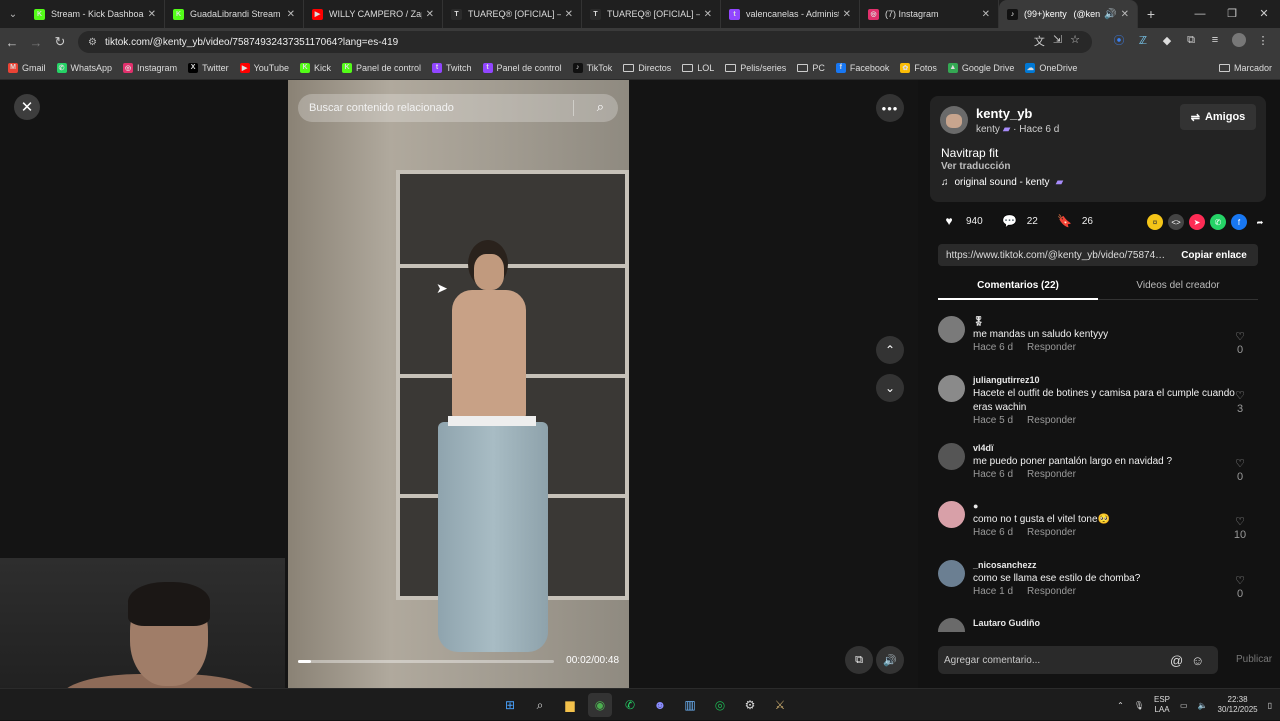 Image resolution: width=1280 pixels, height=721 pixels. What do you see at coordinates (381, 67) in the screenshot?
I see `bookmark-item: K Panel de control` at bounding box center [381, 67].